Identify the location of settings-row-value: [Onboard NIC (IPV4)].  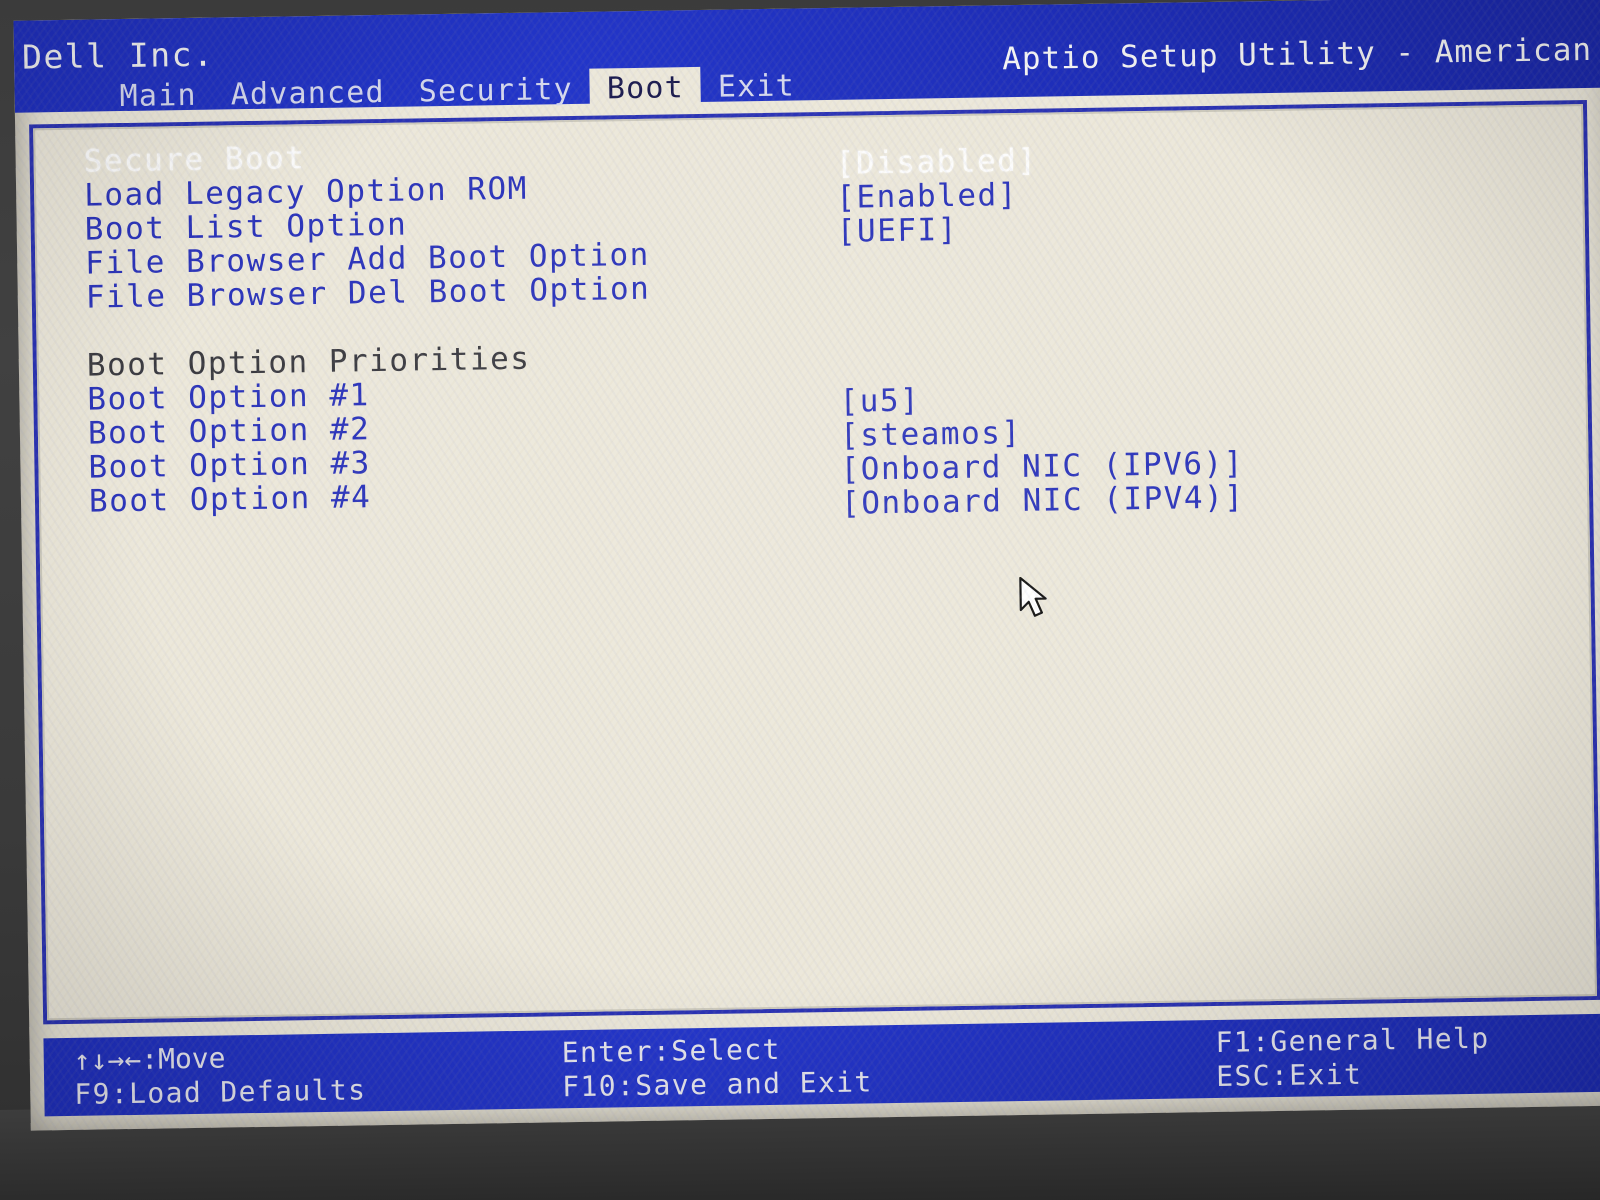
(1043, 500).